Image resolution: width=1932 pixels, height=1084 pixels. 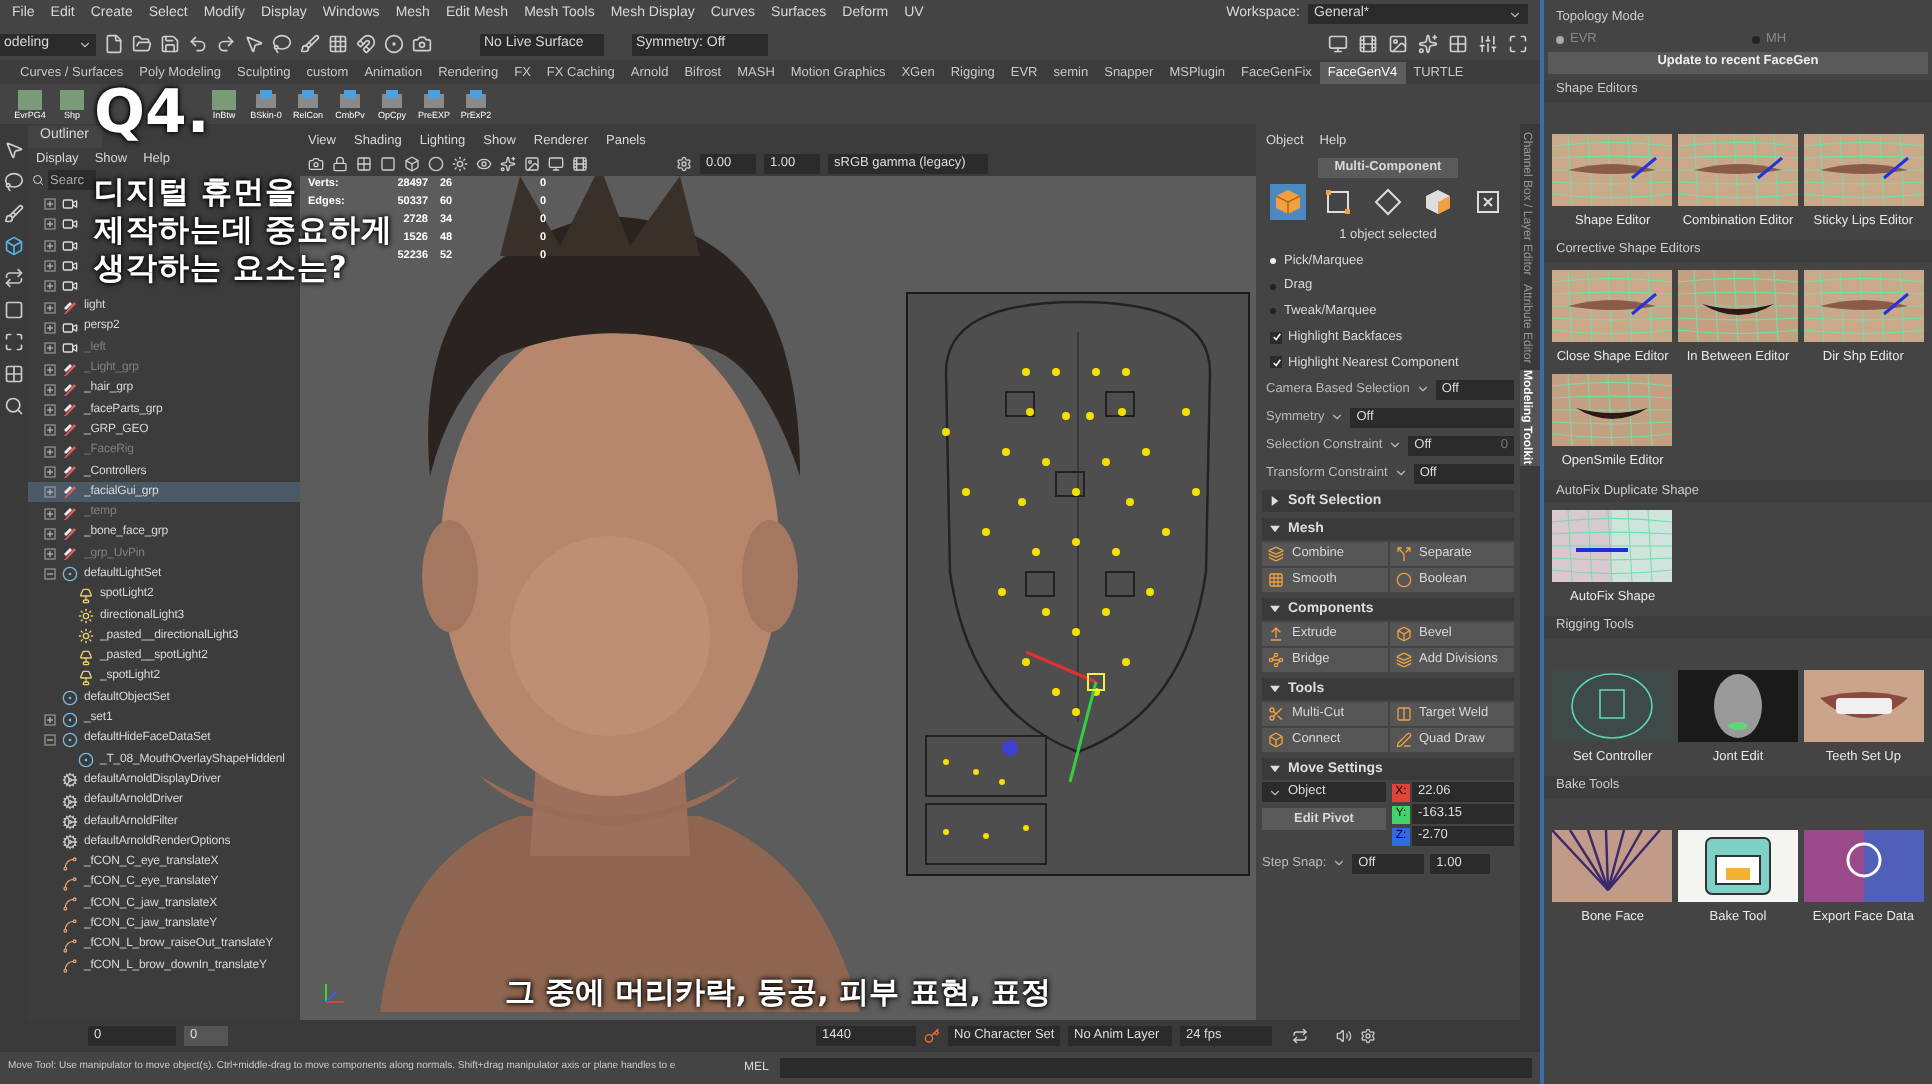 I want to click on magnet-icon, so click(x=366, y=44).